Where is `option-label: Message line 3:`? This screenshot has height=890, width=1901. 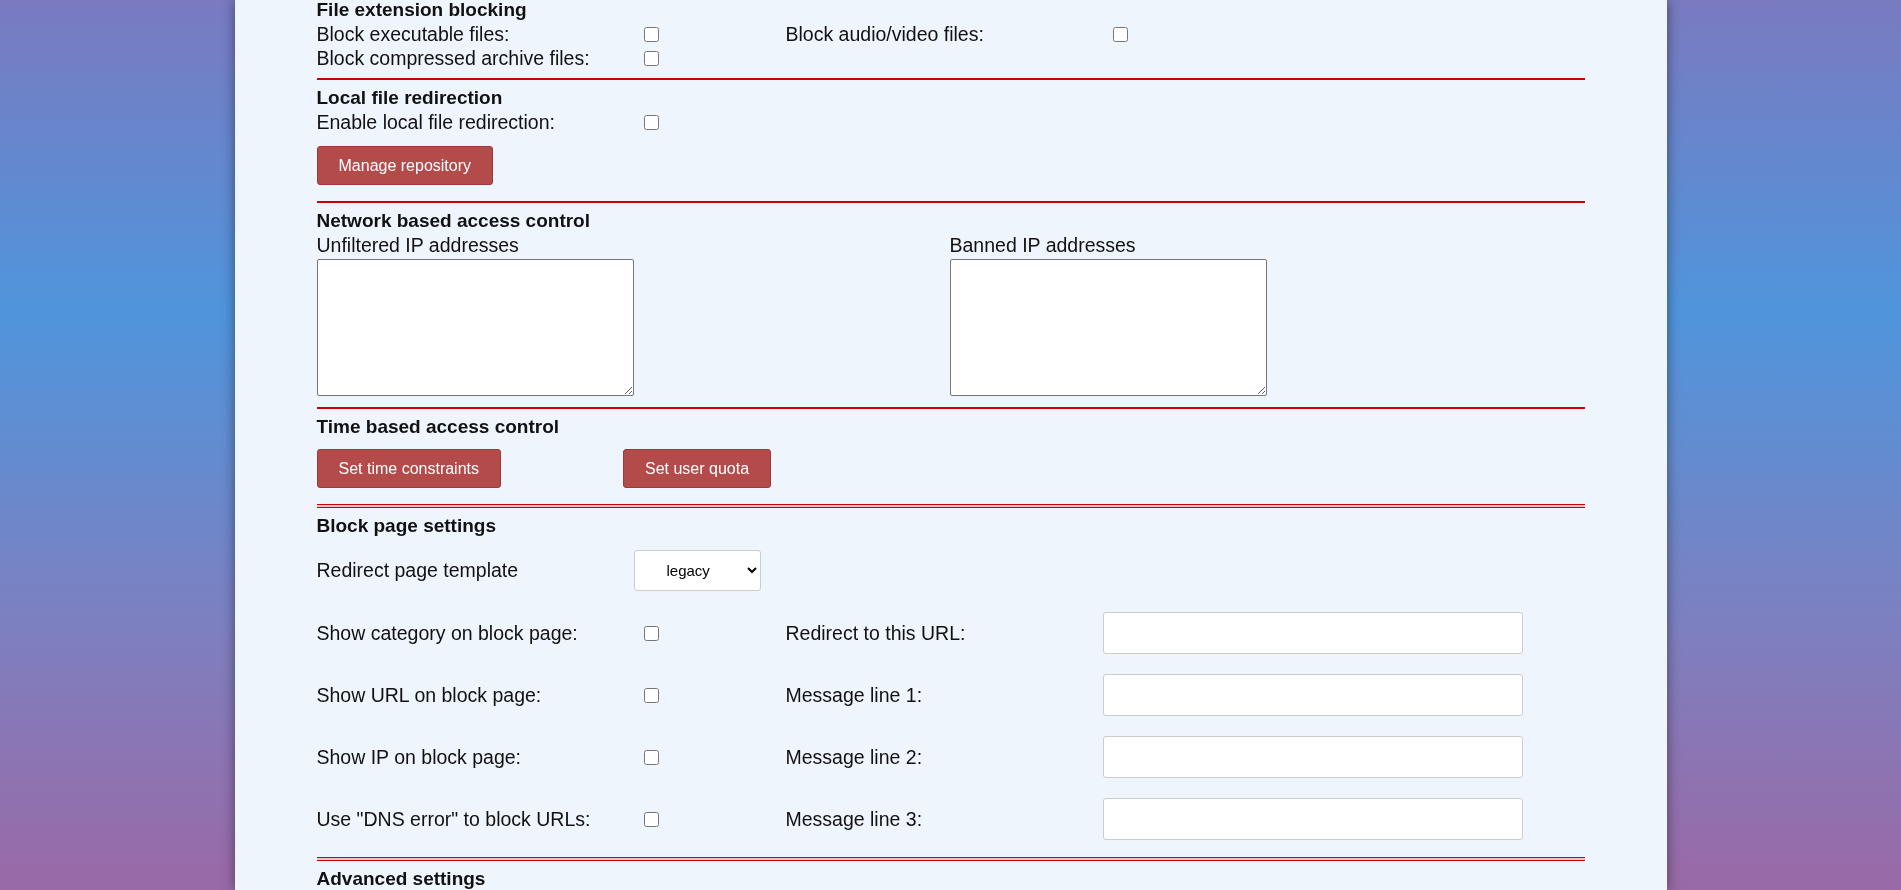 option-label: Message line 3: is located at coordinates (854, 819).